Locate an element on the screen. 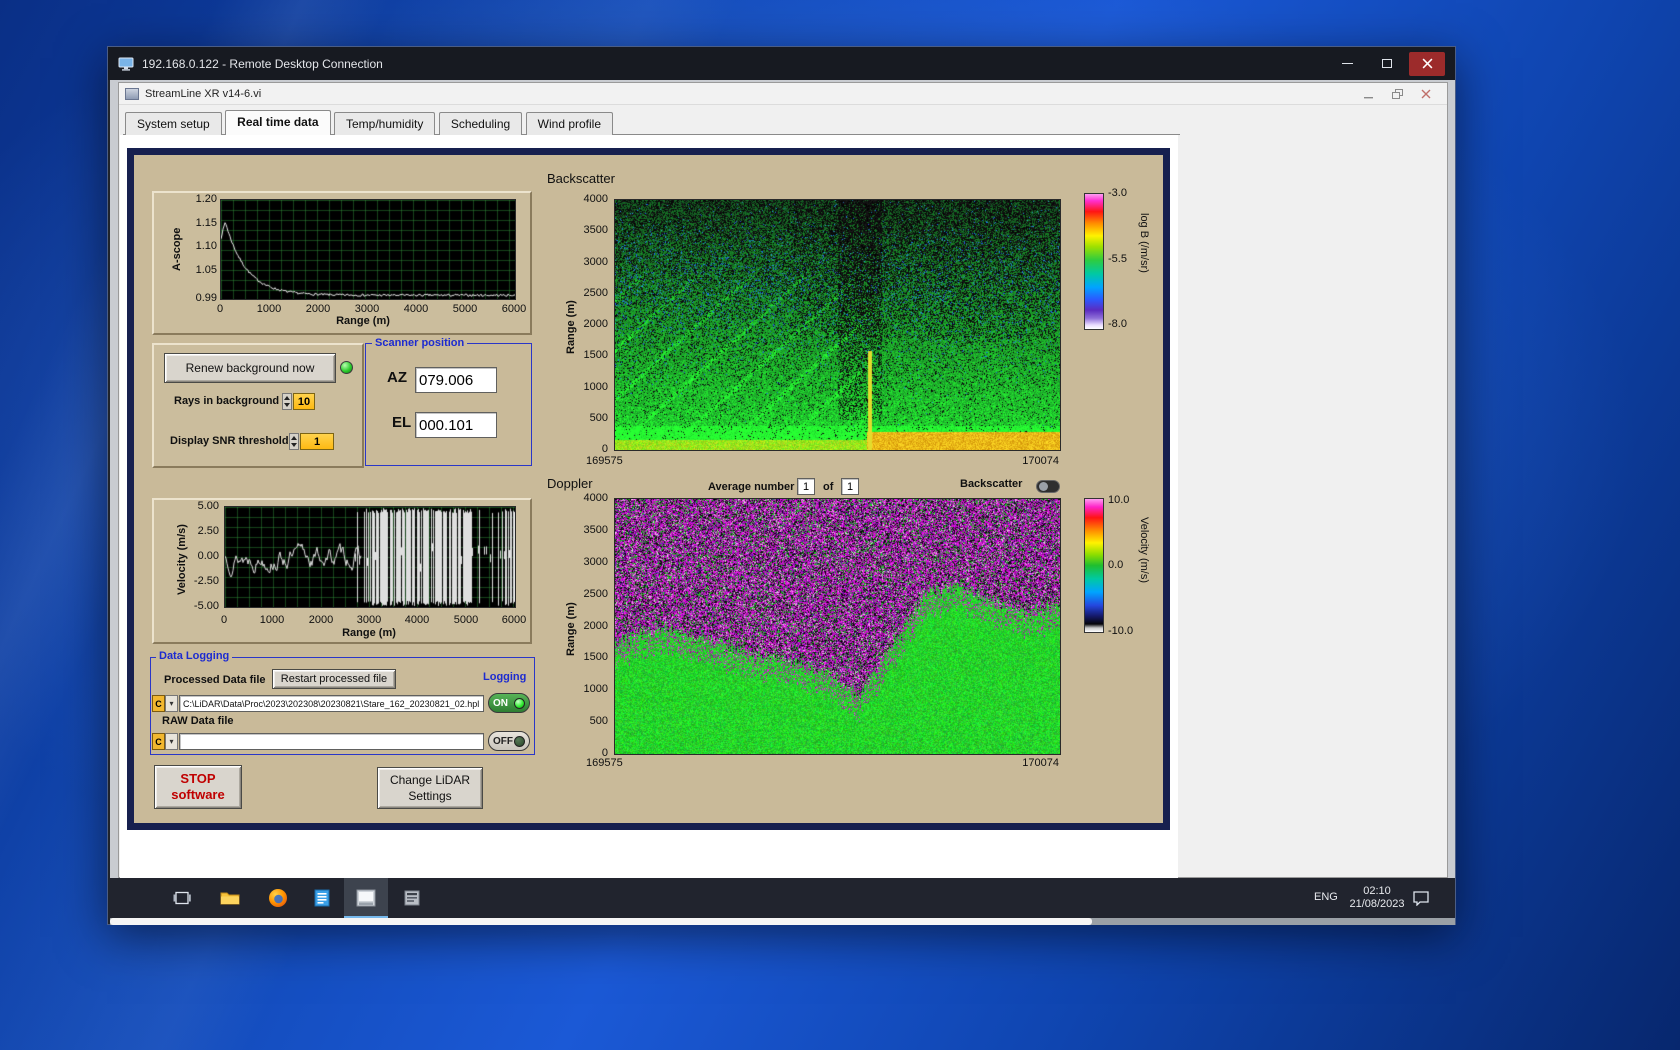  rays-in-background-field: 10 is located at coordinates (304, 401).